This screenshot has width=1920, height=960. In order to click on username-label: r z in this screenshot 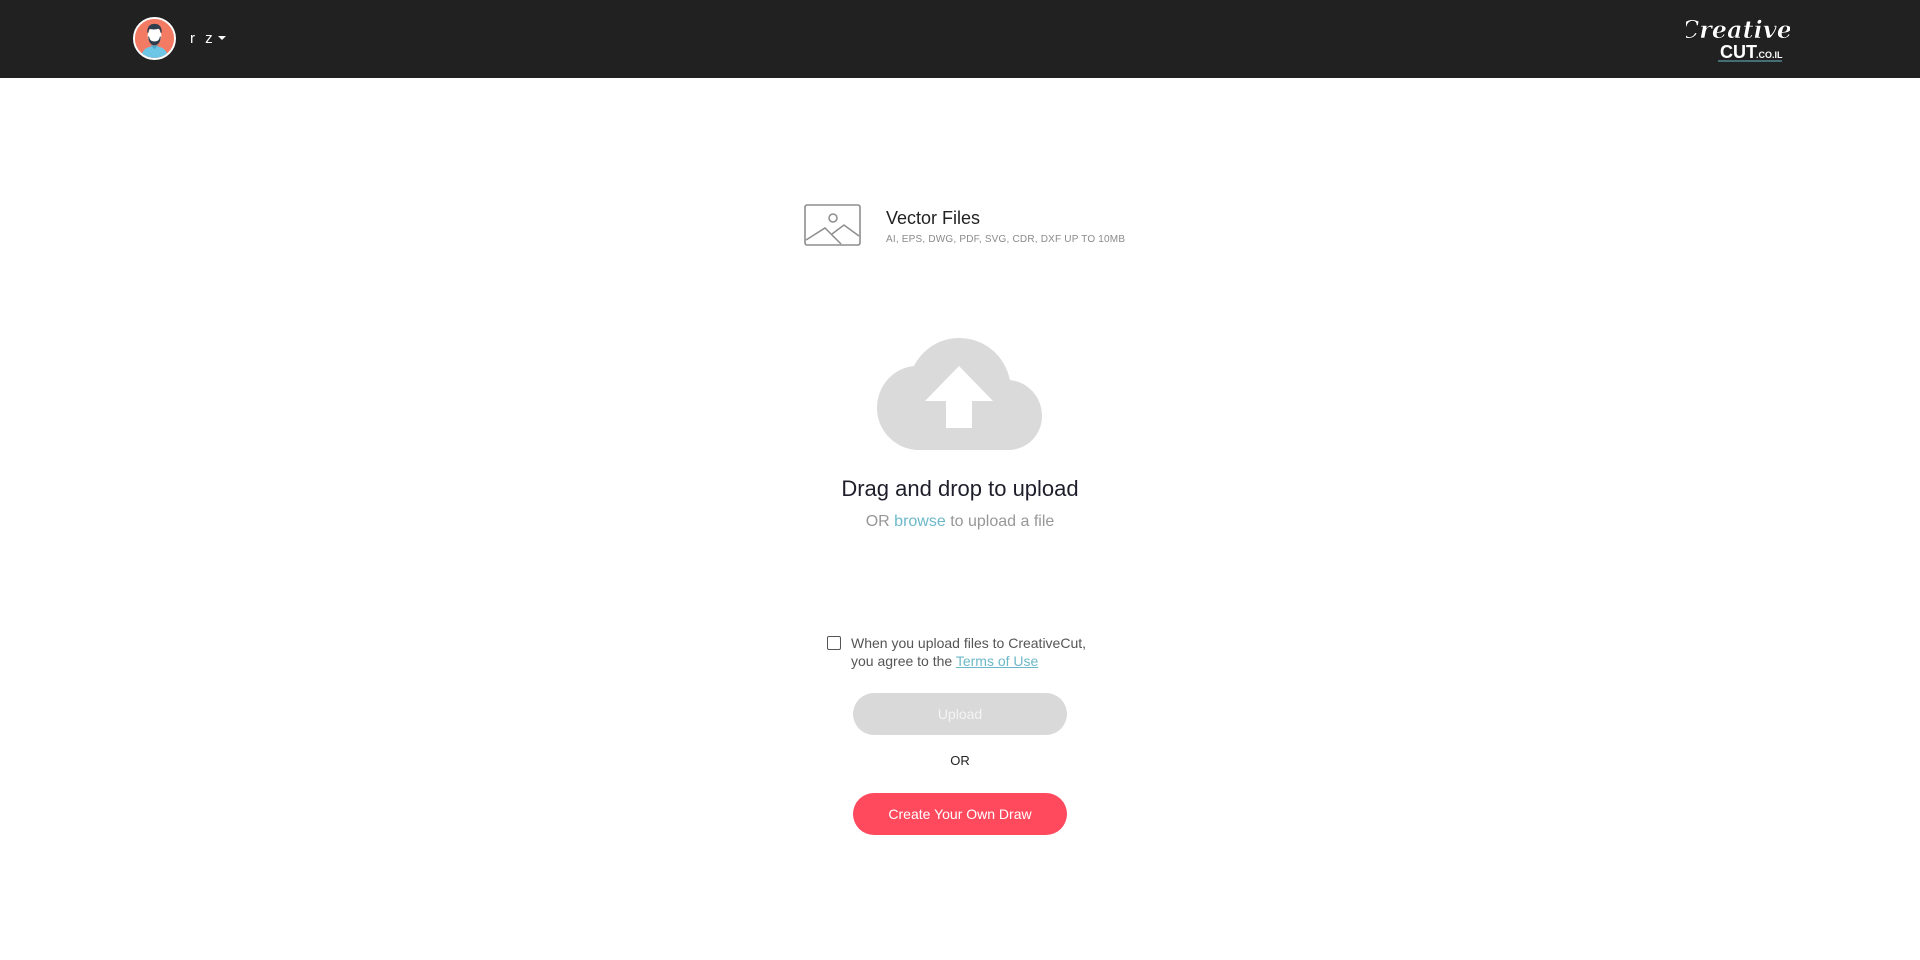, I will do `click(203, 38)`.